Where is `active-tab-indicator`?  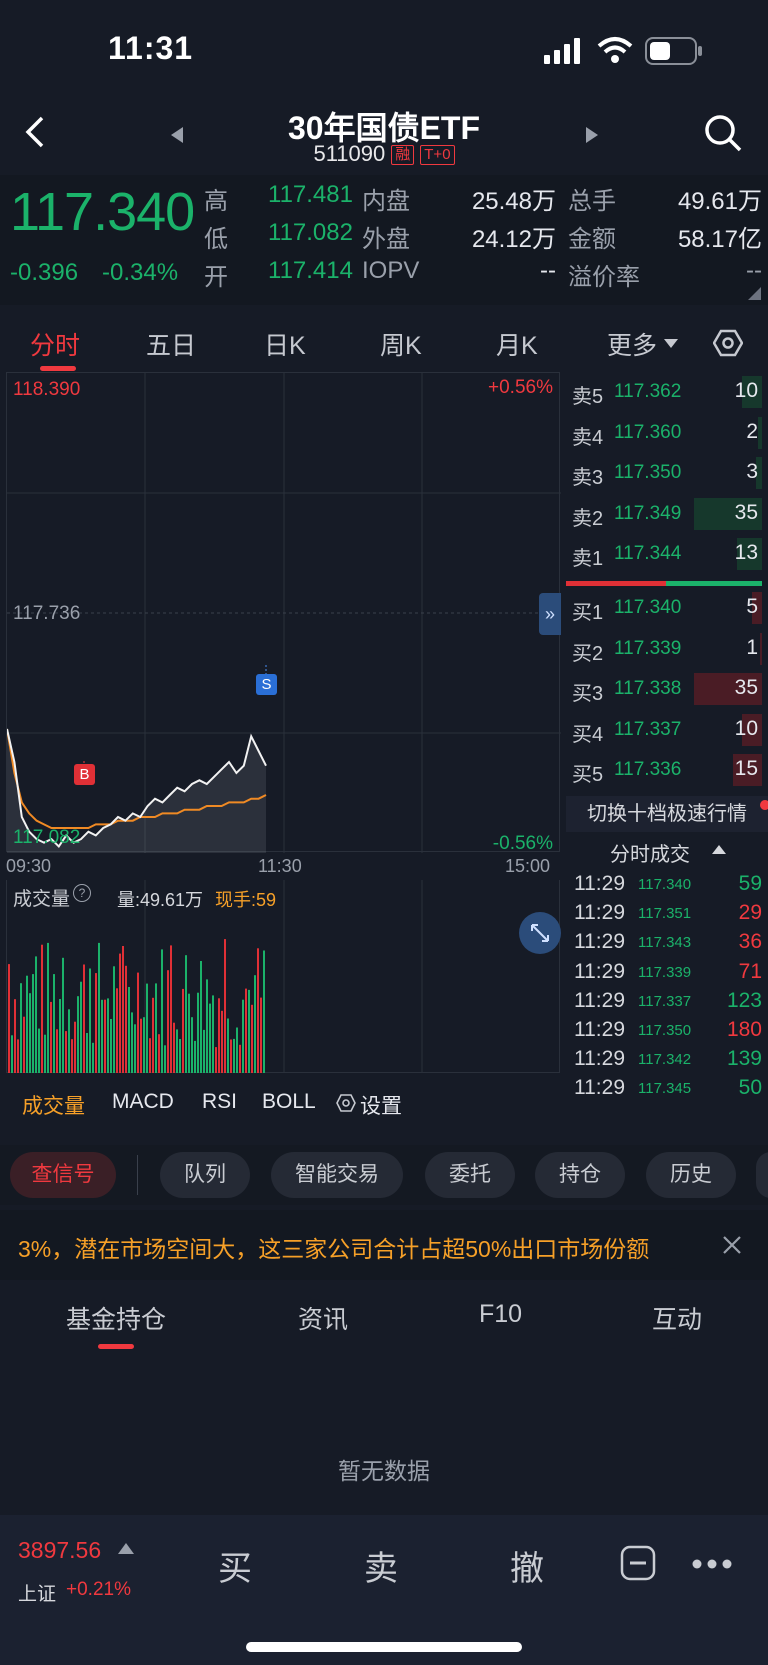
active-tab-indicator is located at coordinates (58, 368).